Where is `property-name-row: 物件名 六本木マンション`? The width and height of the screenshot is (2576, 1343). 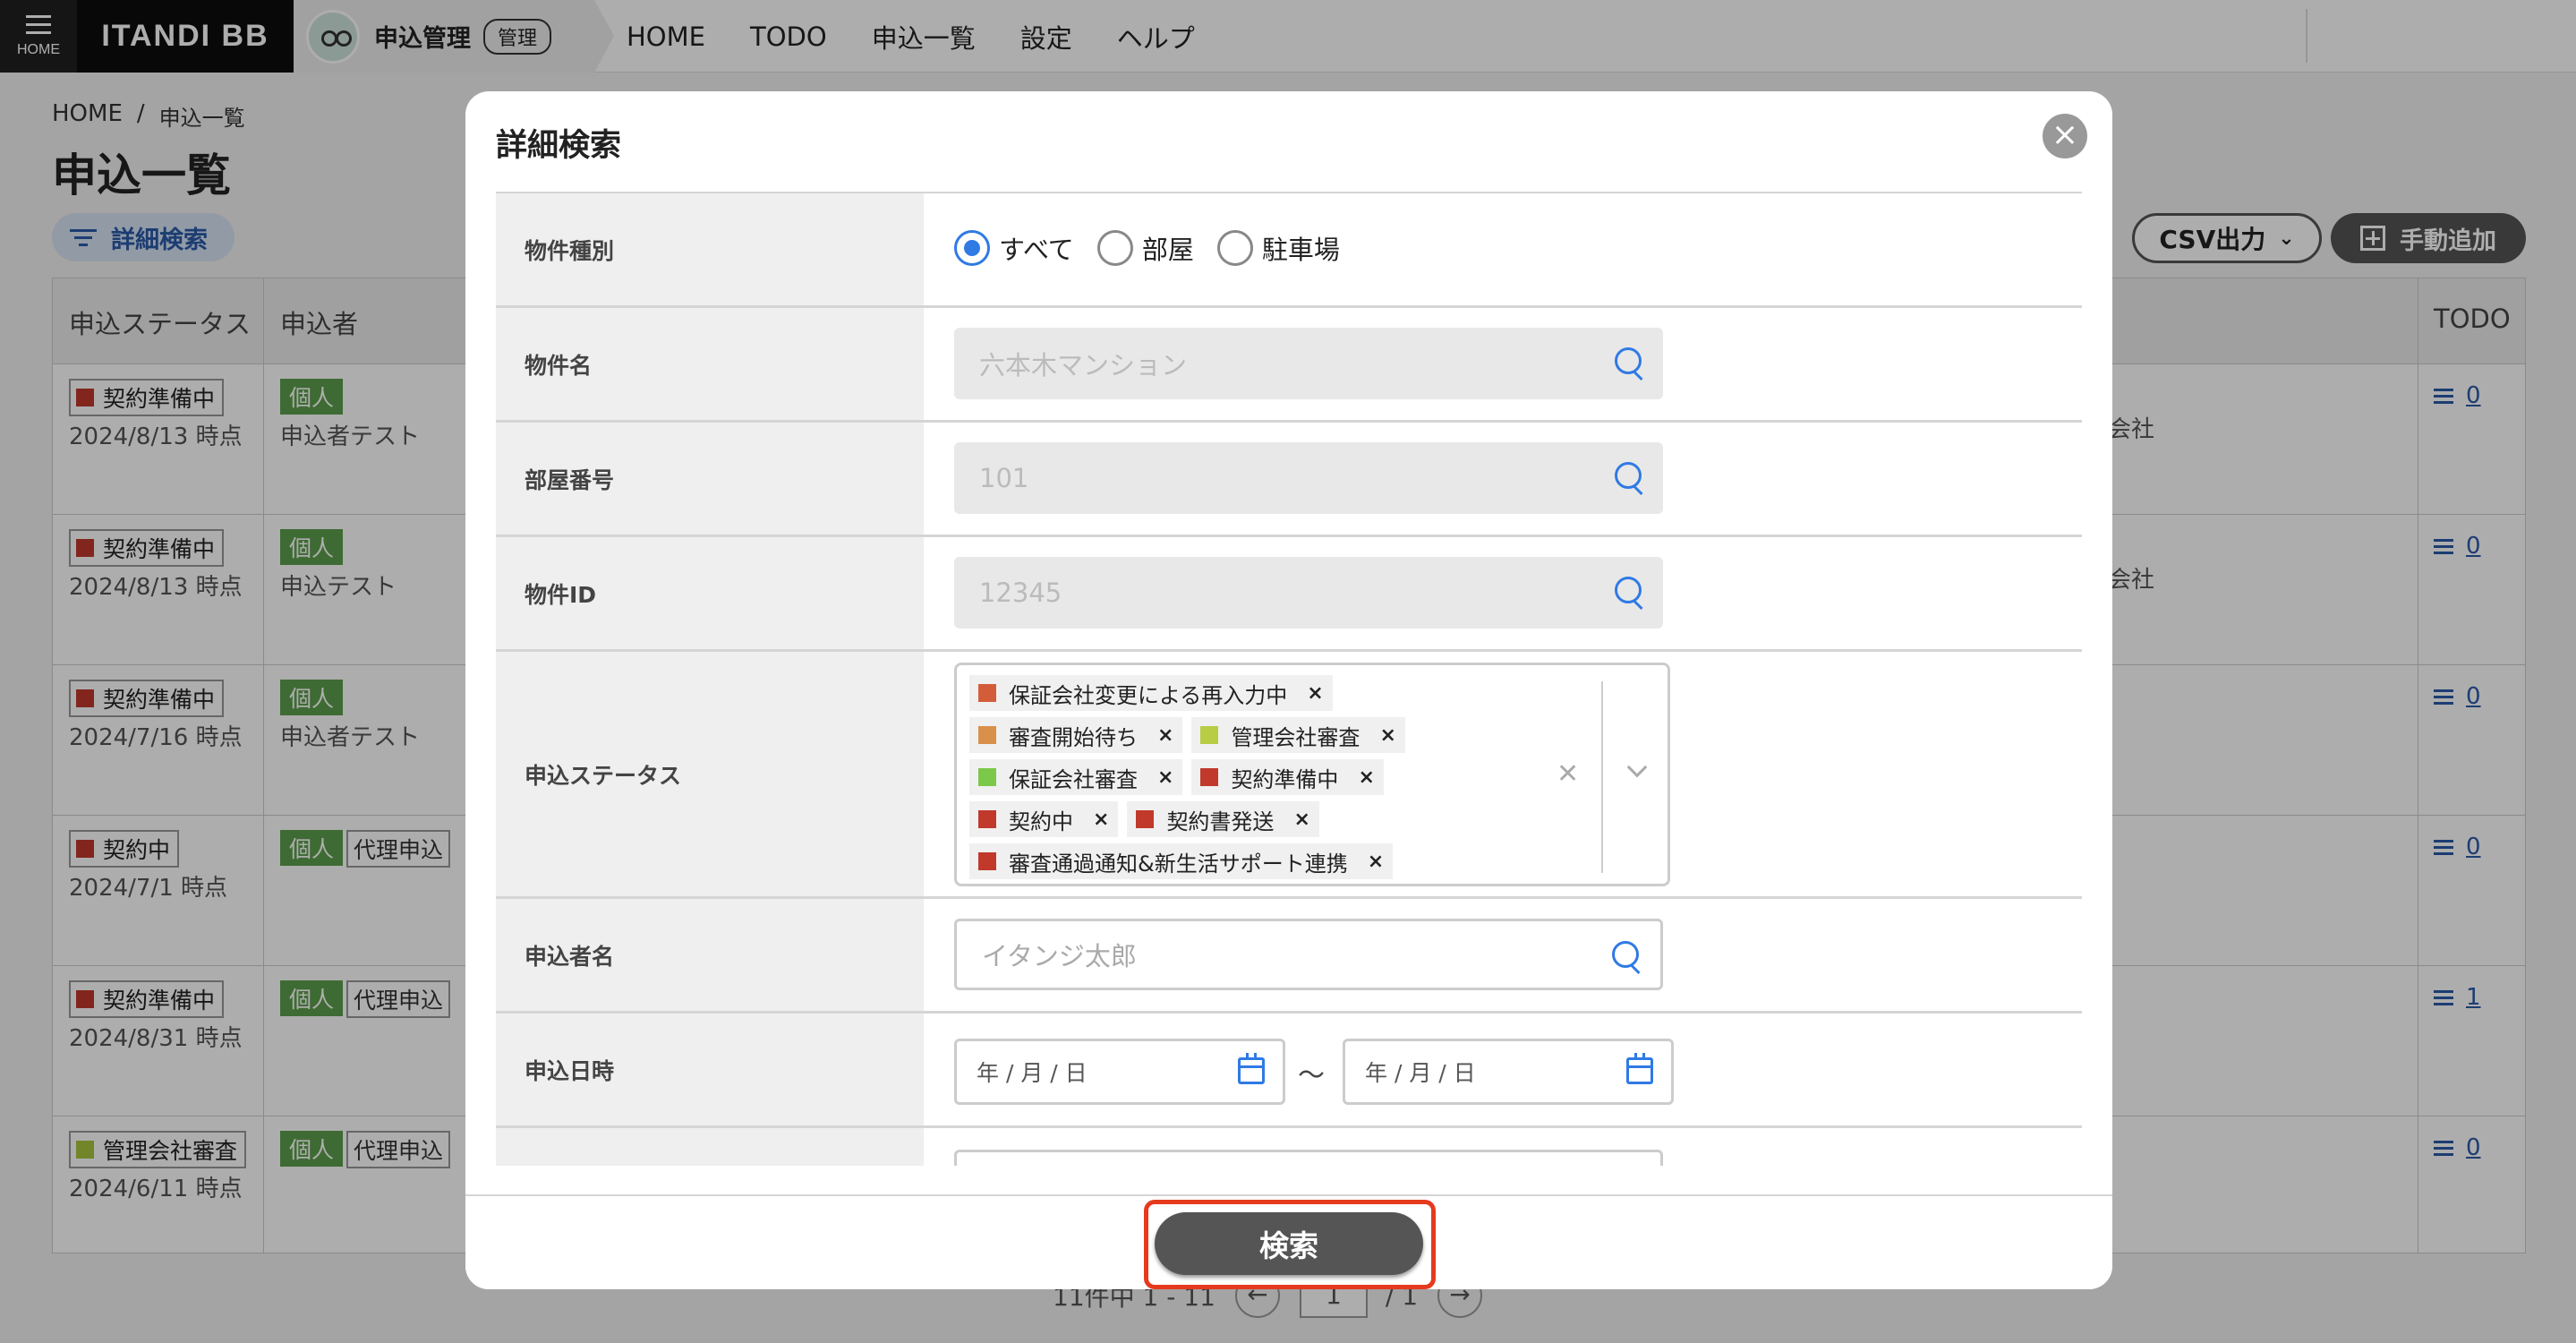
property-name-row: 物件名 六本木マンション is located at coordinates (1289, 365).